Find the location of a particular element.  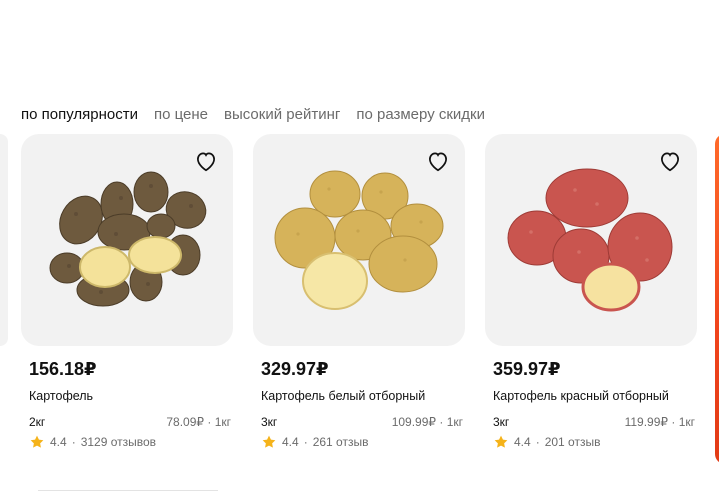

product-weight: 2кг is located at coordinates (37, 422).